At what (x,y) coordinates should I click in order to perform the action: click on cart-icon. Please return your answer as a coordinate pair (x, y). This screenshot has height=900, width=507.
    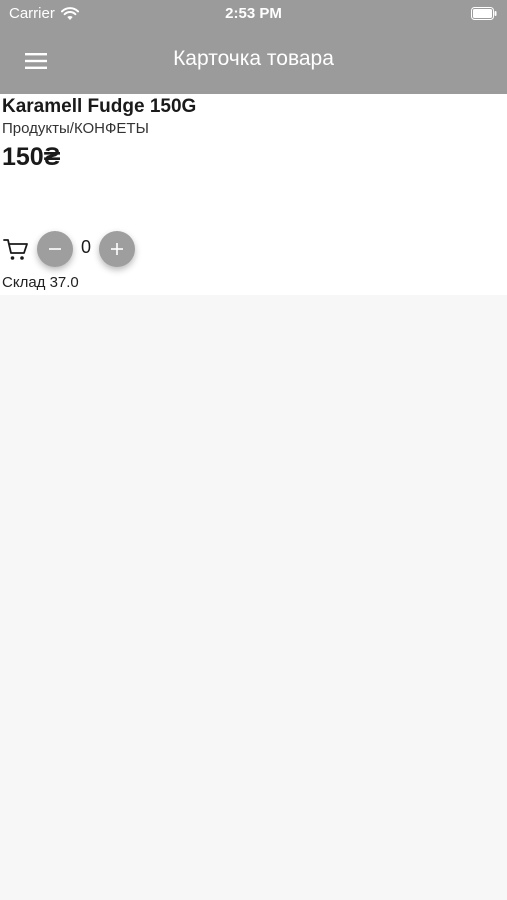
    Looking at the image, I should click on (16, 250).